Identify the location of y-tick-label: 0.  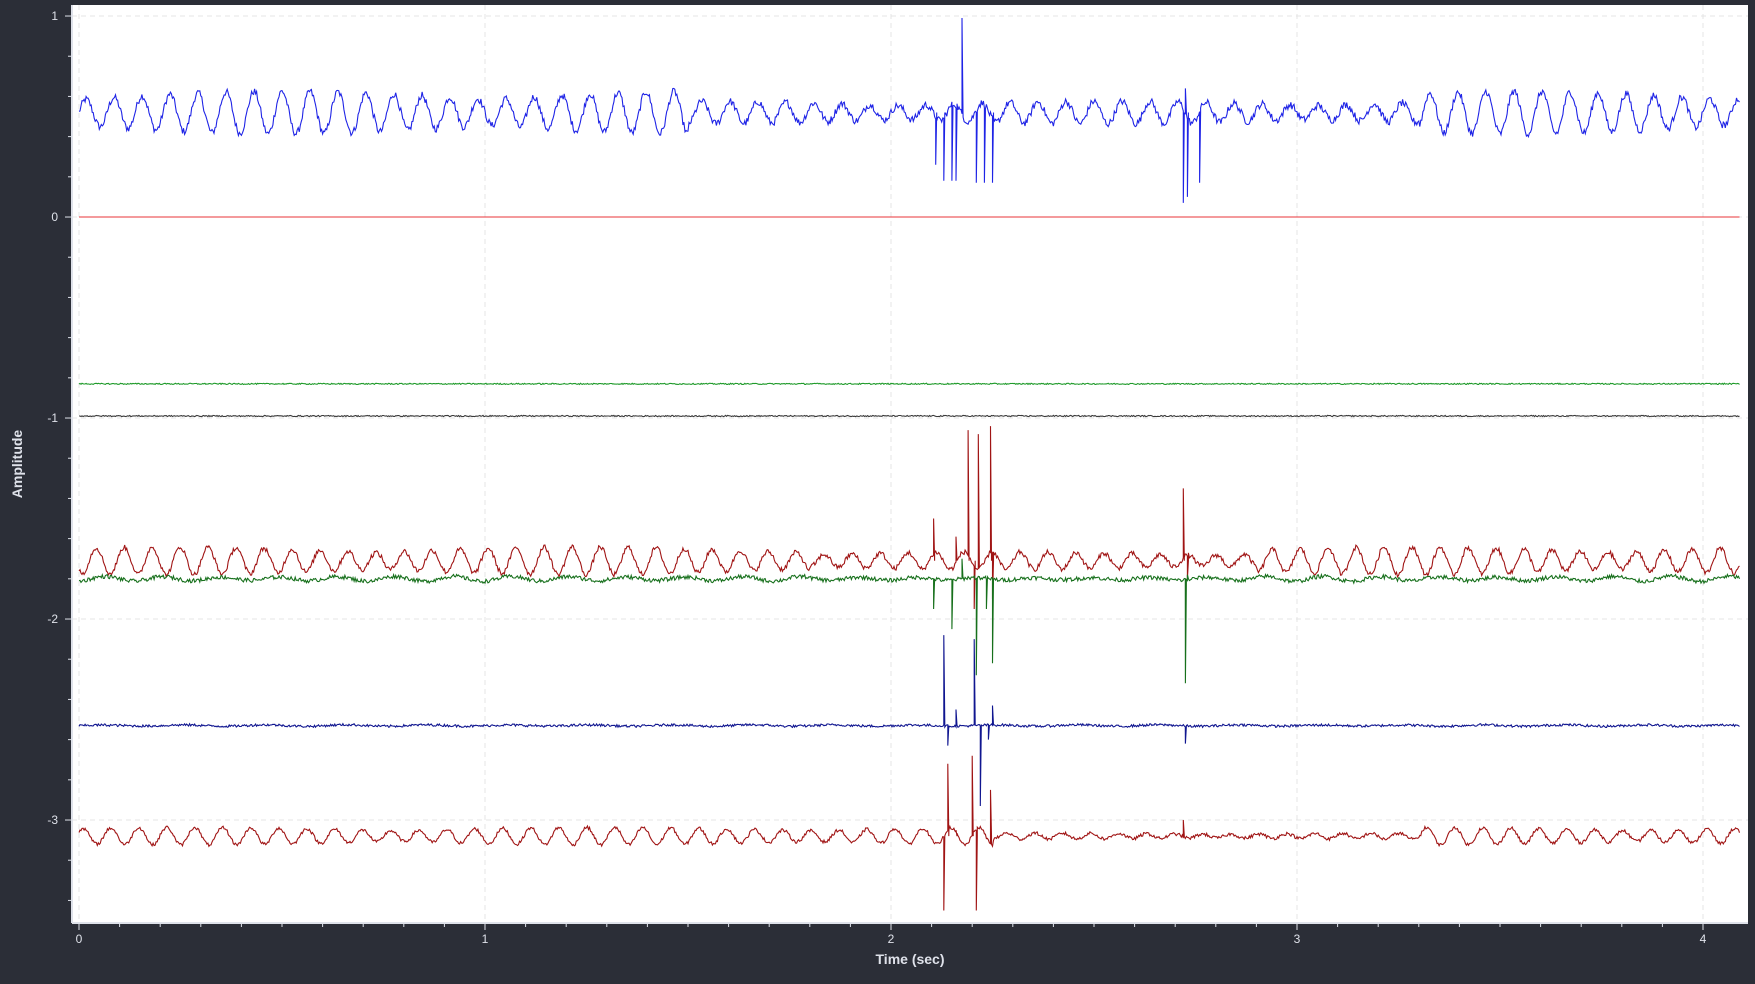
(54, 217).